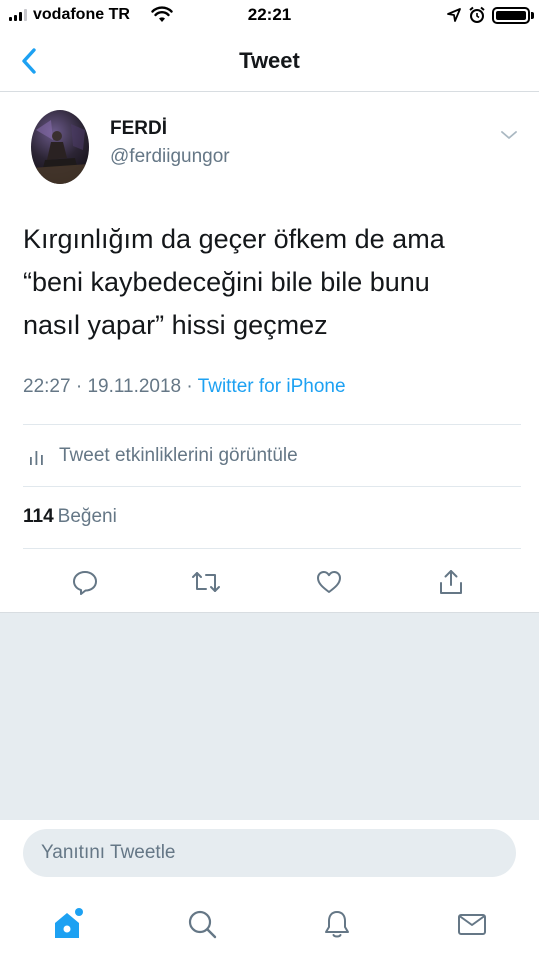 This screenshot has width=539, height=960. Describe the element at coordinates (87, 516) in the screenshot. I see `likes-label: Beğeni` at that location.